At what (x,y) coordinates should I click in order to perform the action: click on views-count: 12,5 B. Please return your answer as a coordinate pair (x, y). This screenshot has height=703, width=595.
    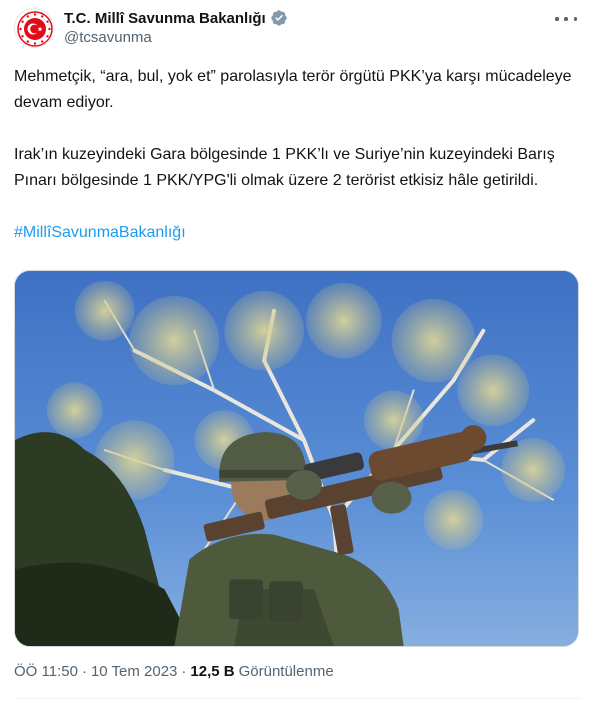
    Looking at the image, I should click on (212, 671).